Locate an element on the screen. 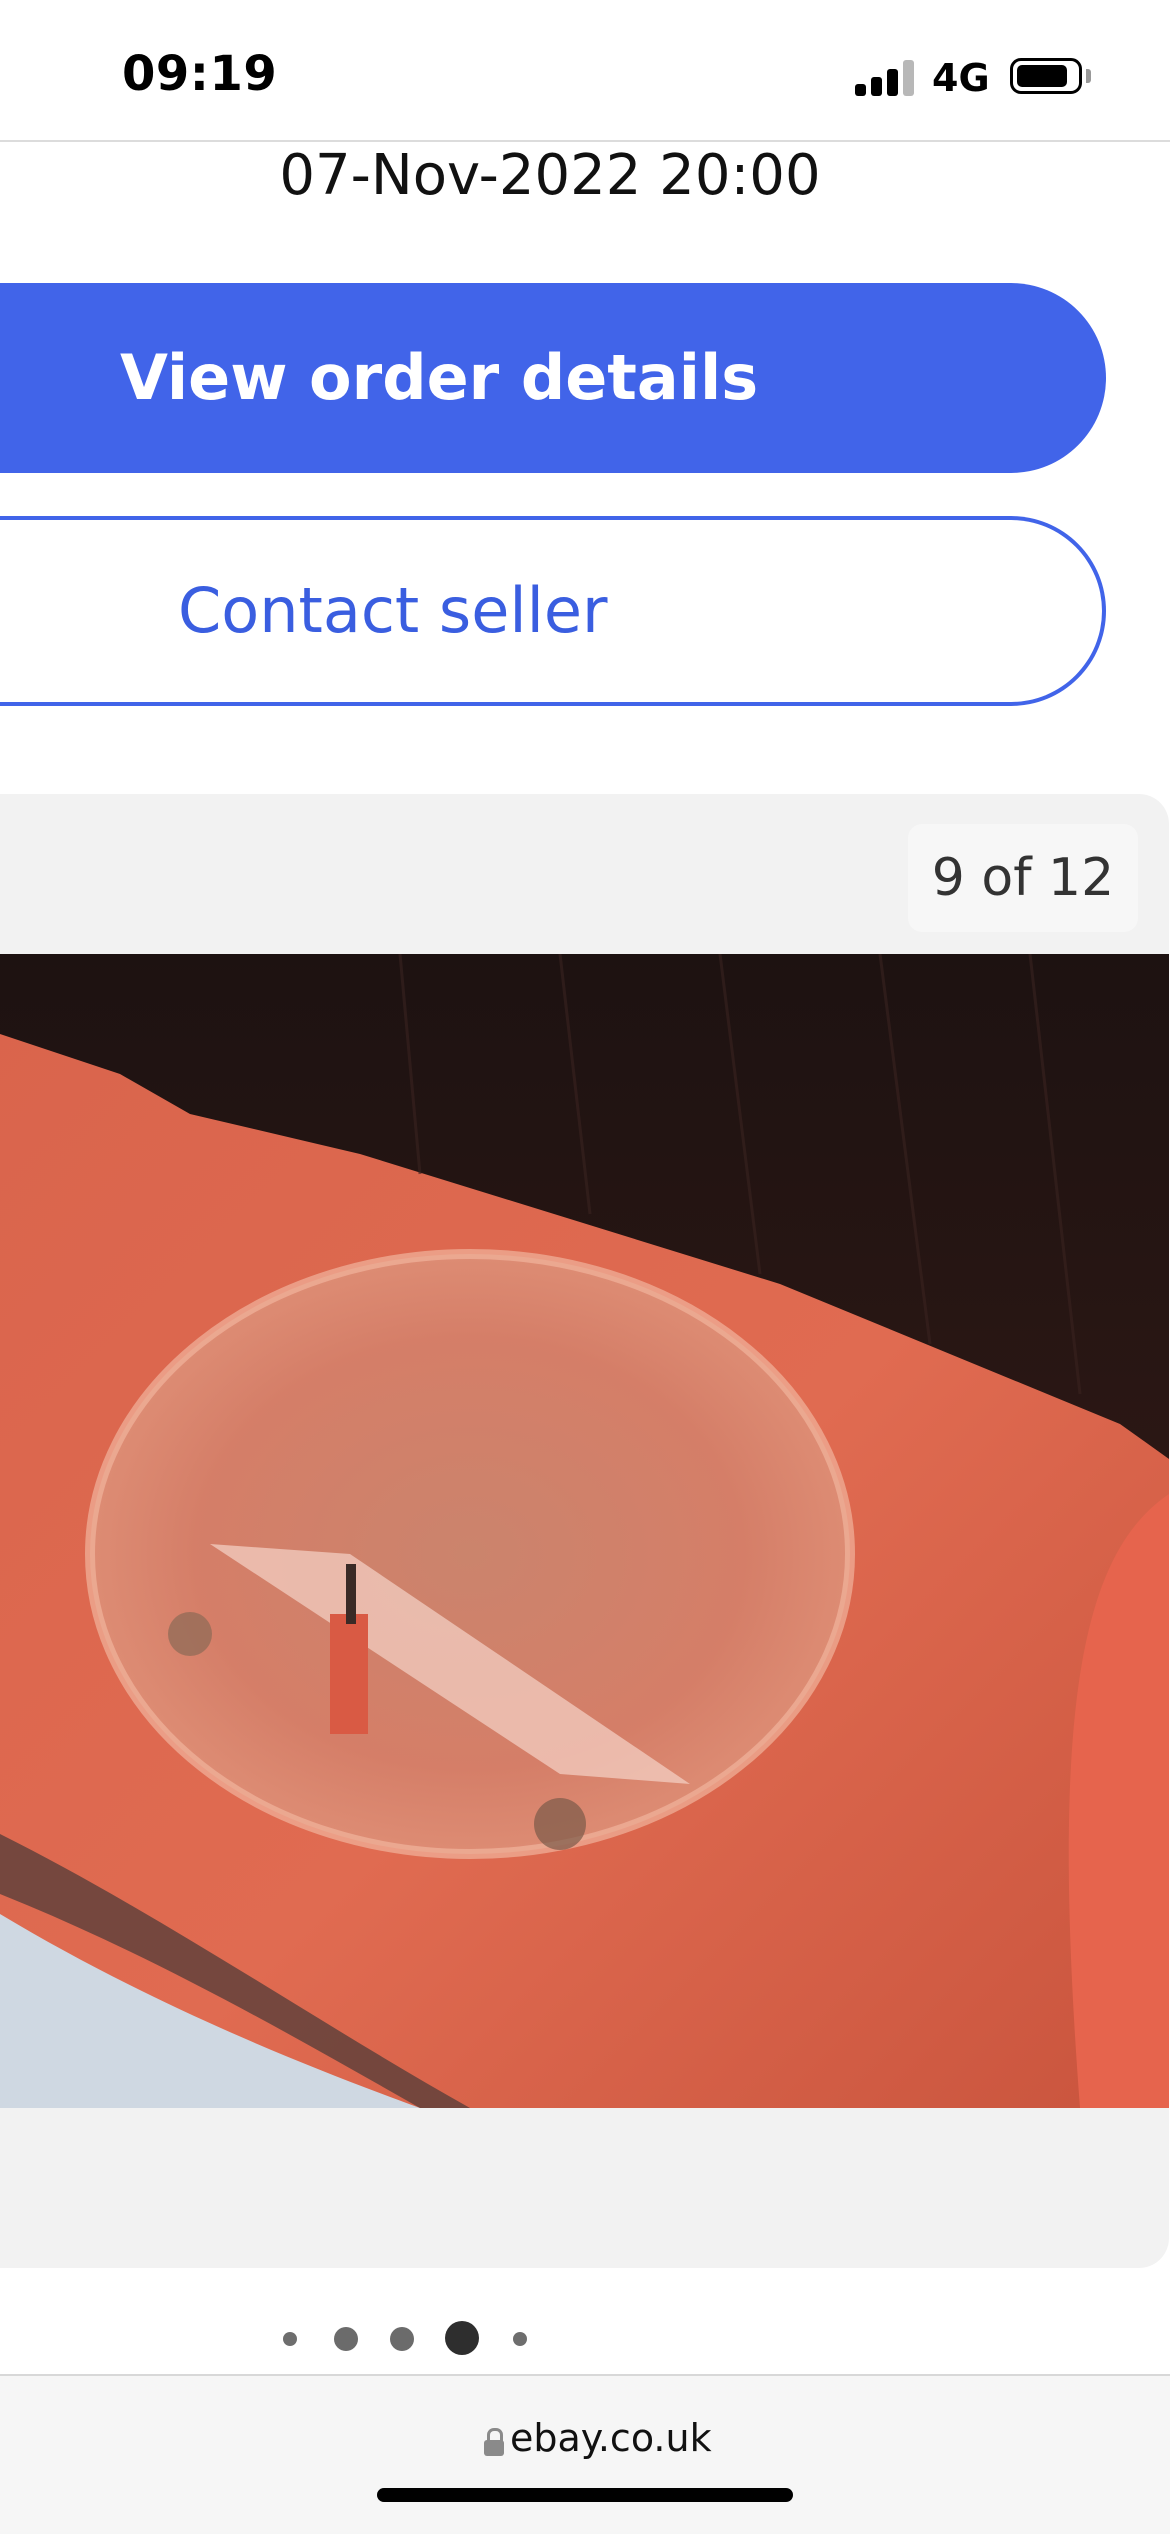 Image resolution: width=1170 pixels, height=2534 pixels. status-bar: 09:19 4G is located at coordinates (585, 70).